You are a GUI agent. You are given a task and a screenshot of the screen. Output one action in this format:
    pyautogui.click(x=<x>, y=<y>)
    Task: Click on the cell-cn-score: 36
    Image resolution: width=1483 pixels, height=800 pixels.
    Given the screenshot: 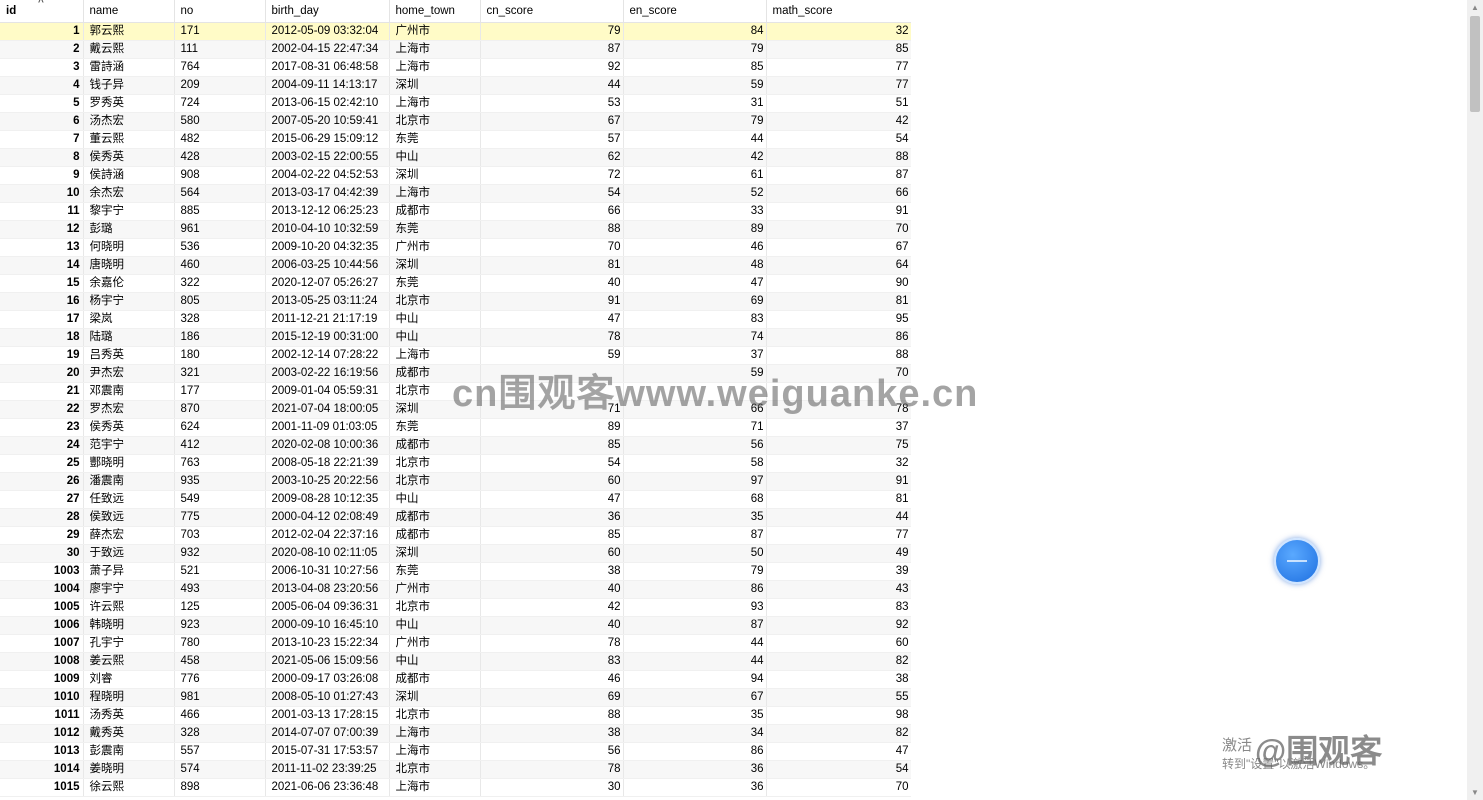 What is the action you would take?
    pyautogui.click(x=552, y=517)
    